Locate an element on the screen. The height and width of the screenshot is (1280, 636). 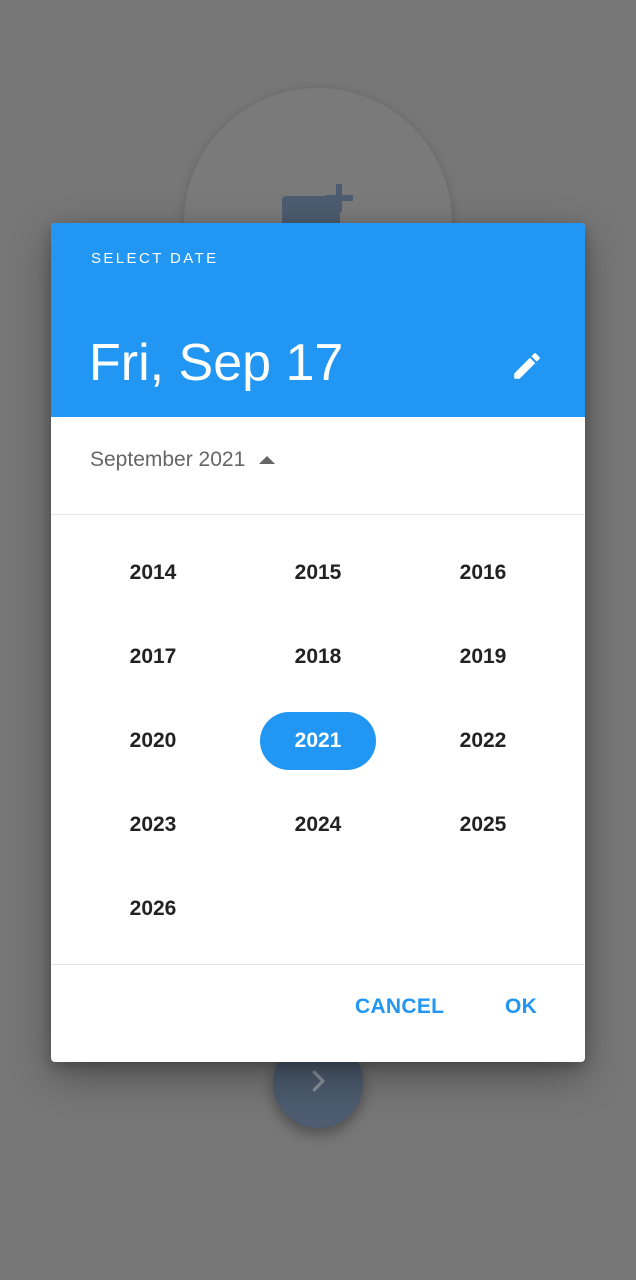
selected-date: Fri, Sep 17 is located at coordinates (216, 363).